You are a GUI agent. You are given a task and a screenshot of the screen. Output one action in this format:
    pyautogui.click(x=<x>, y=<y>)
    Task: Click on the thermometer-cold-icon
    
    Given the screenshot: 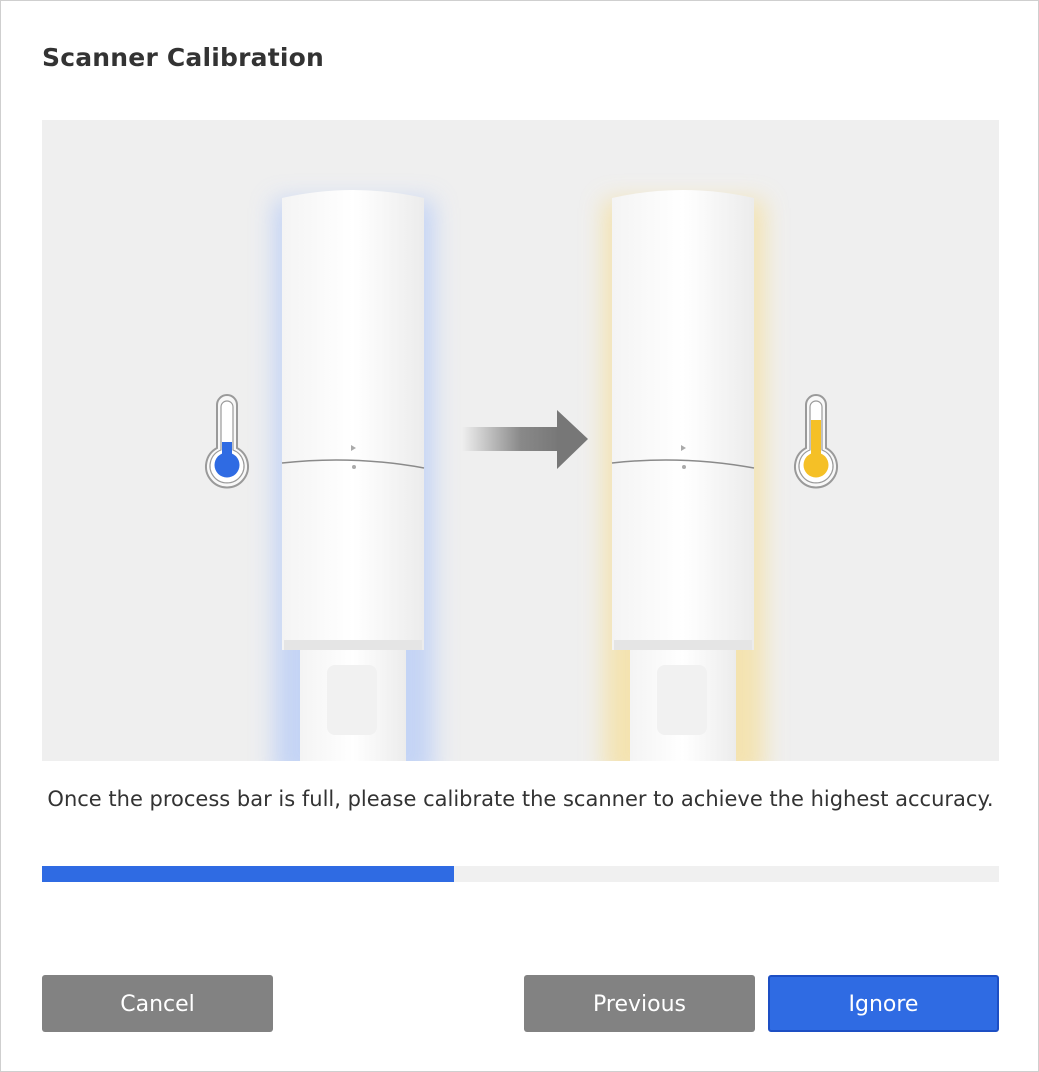 What is the action you would take?
    pyautogui.click(x=227, y=441)
    